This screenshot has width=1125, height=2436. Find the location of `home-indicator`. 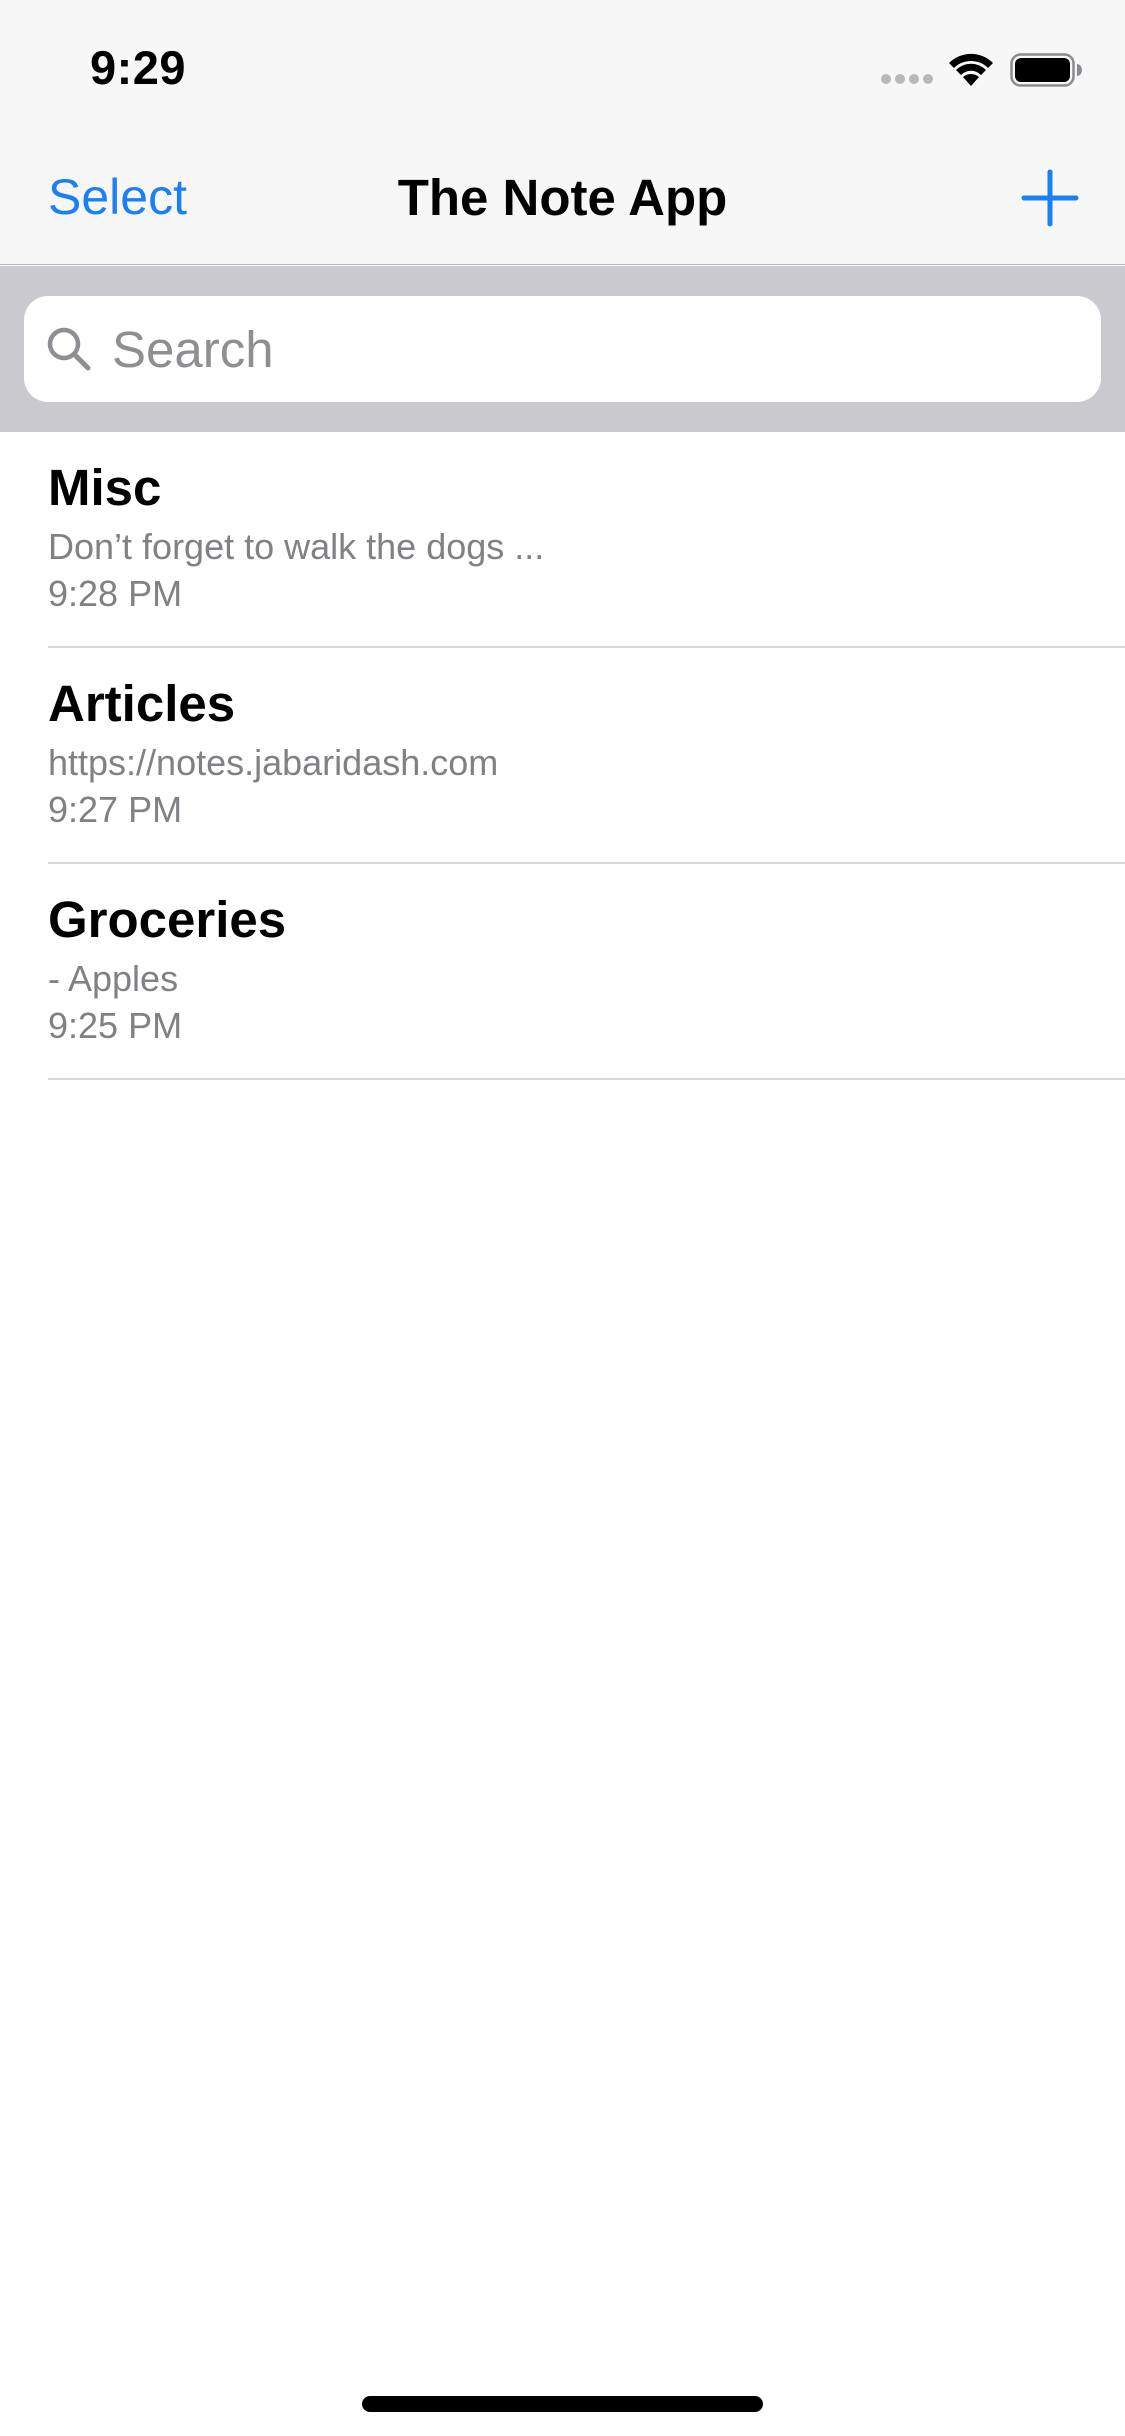

home-indicator is located at coordinates (562, 2404).